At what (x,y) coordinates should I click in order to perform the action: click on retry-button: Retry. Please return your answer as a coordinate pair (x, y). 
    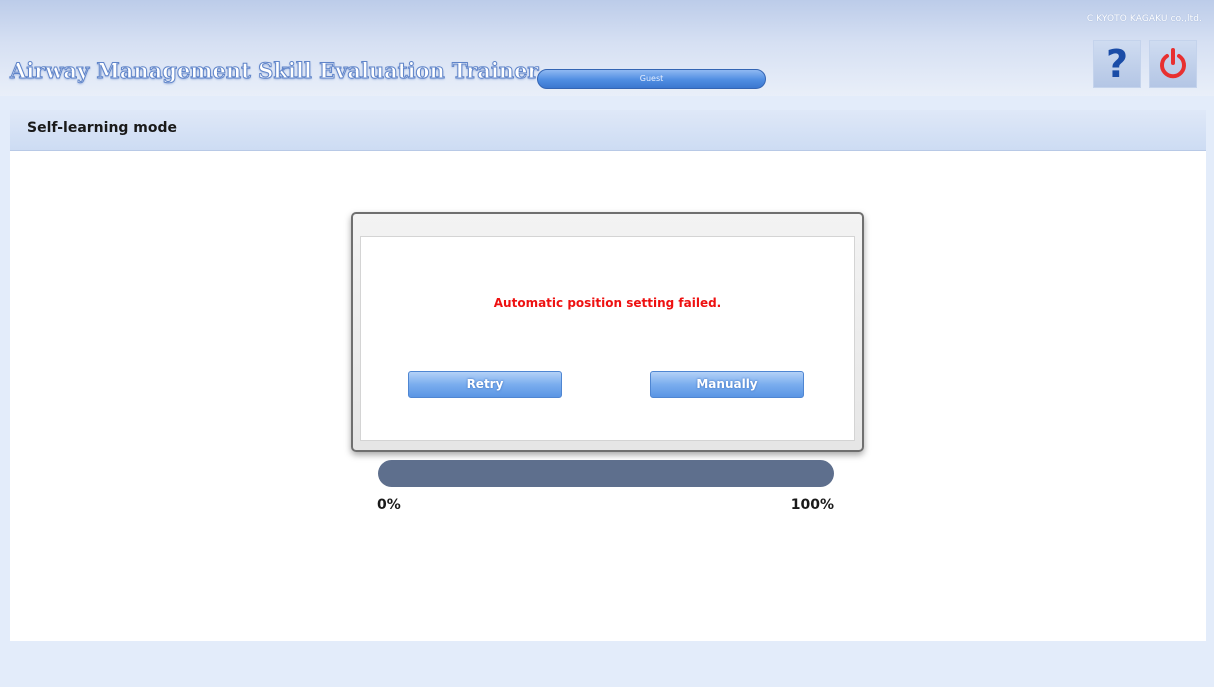
    Looking at the image, I should click on (485, 384).